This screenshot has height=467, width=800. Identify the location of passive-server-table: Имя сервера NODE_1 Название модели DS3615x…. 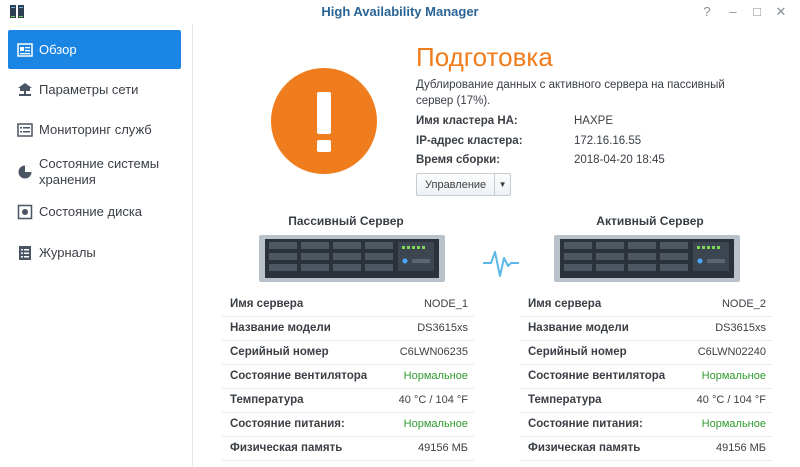
(348, 377).